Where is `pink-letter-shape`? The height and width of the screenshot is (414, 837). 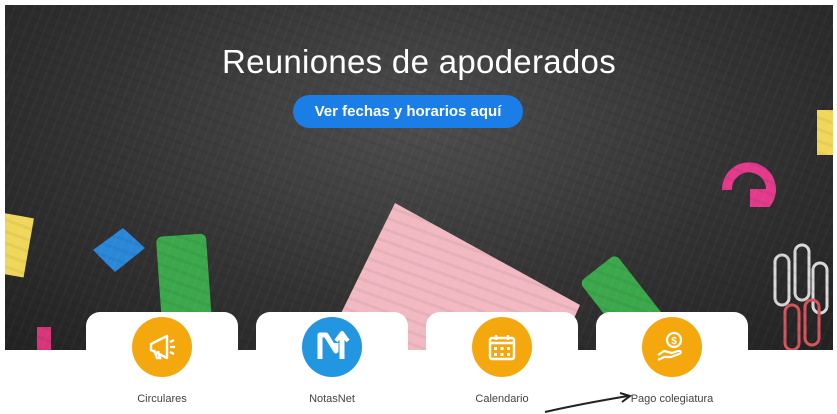 pink-letter-shape is located at coordinates (748, 184).